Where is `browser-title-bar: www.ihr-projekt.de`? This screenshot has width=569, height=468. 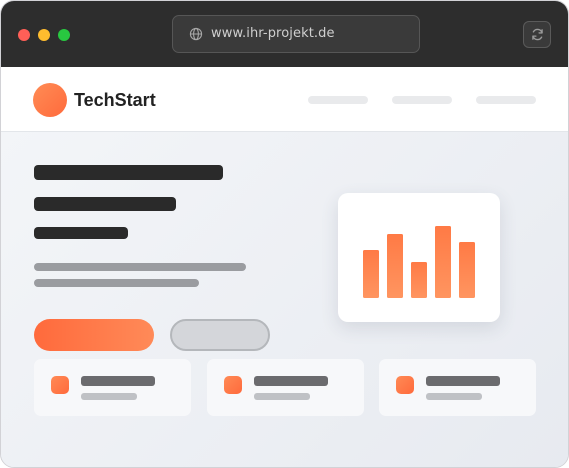 browser-title-bar: www.ihr-projekt.de is located at coordinates (284, 34).